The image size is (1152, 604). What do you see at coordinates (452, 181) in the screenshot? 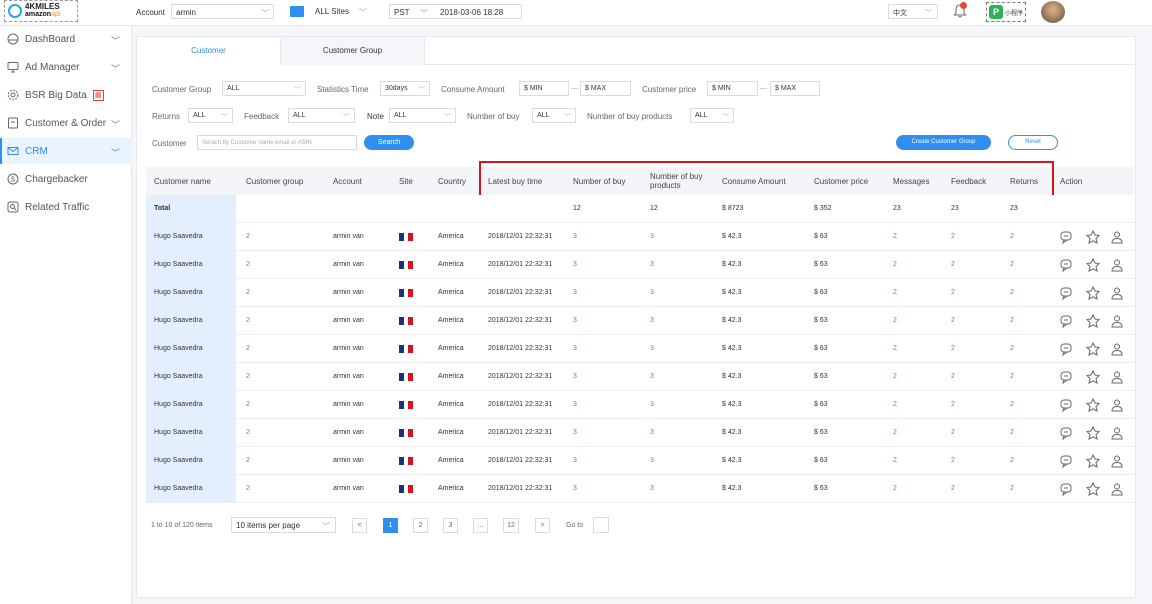
I see `column-header: Country` at bounding box center [452, 181].